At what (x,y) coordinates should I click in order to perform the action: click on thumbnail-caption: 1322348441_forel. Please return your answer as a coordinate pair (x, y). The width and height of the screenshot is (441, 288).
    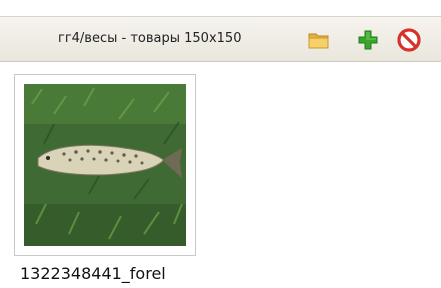
    Looking at the image, I should click on (93, 273).